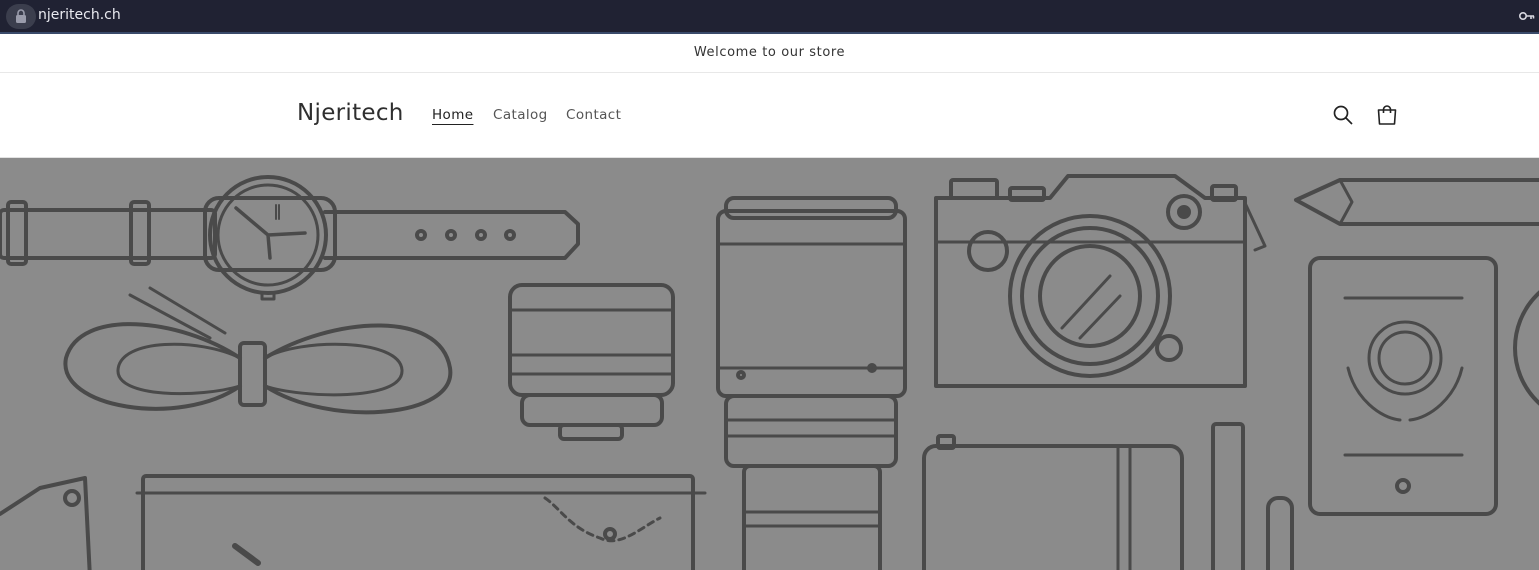 The image size is (1539, 570). I want to click on camera-illustration, so click(1100, 281).